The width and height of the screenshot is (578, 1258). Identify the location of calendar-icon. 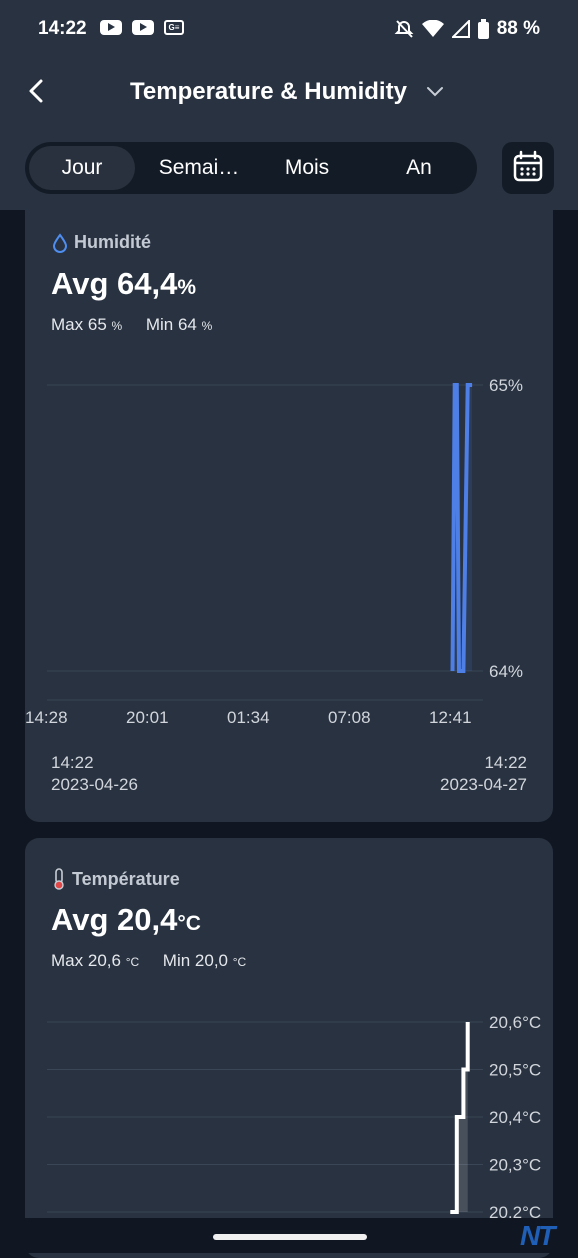
(528, 168).